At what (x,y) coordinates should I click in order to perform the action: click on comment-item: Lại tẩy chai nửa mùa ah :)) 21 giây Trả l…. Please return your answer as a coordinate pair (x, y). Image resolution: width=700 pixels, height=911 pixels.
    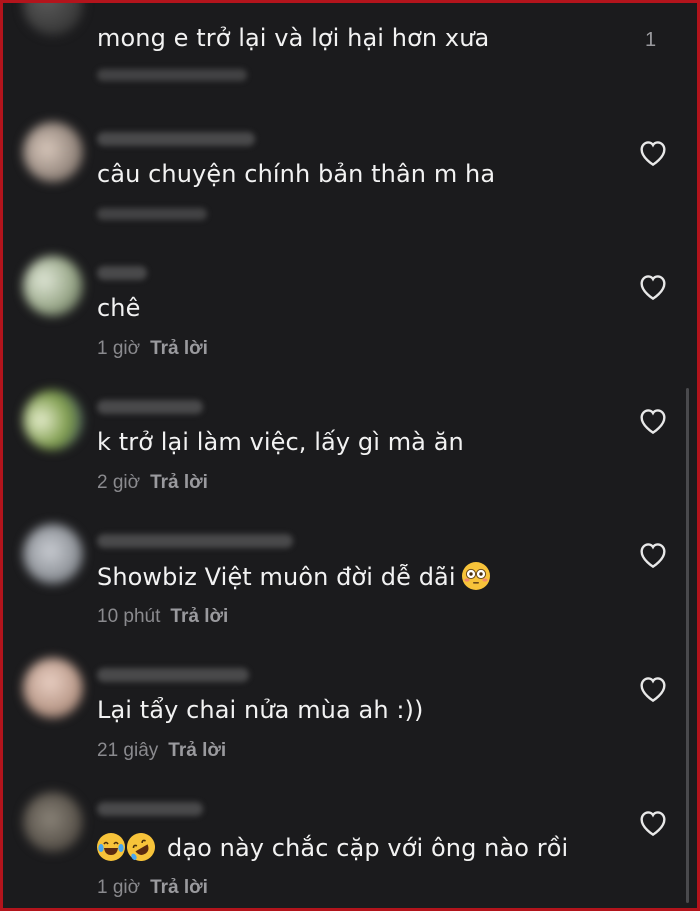
    Looking at the image, I should click on (350, 719).